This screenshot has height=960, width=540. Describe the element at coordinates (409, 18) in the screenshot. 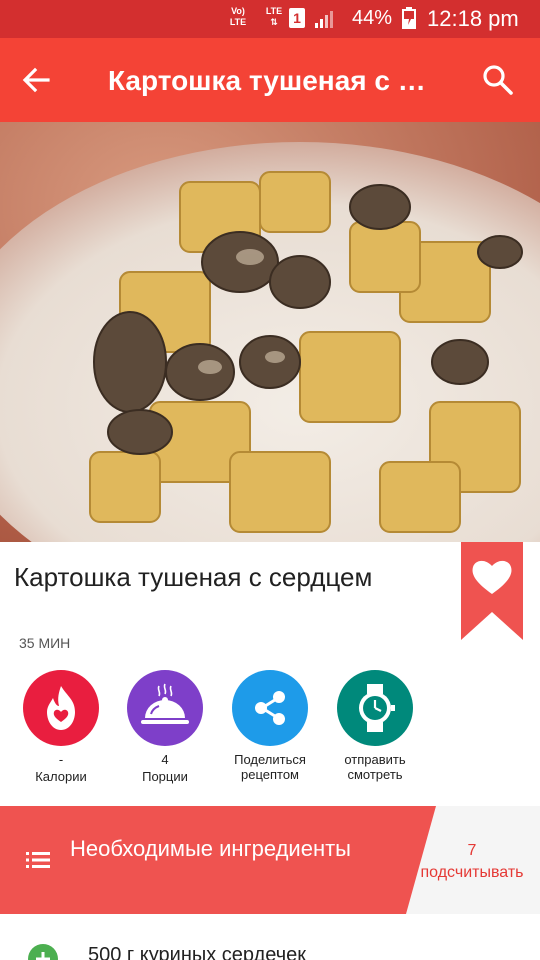

I see `battery-icon` at that location.